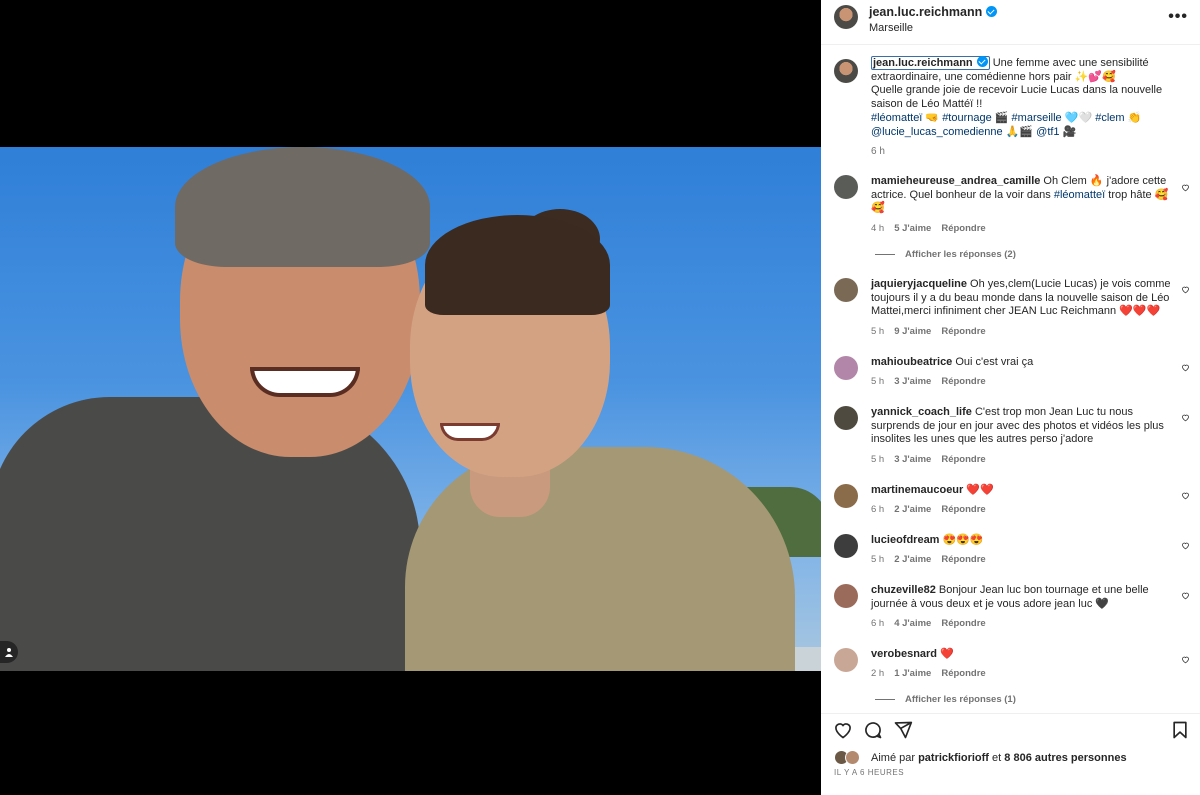 Image resolution: width=1200 pixels, height=795 pixels. What do you see at coordinates (925, 12) in the screenshot?
I see `author-username: jean.luc.reichmann` at bounding box center [925, 12].